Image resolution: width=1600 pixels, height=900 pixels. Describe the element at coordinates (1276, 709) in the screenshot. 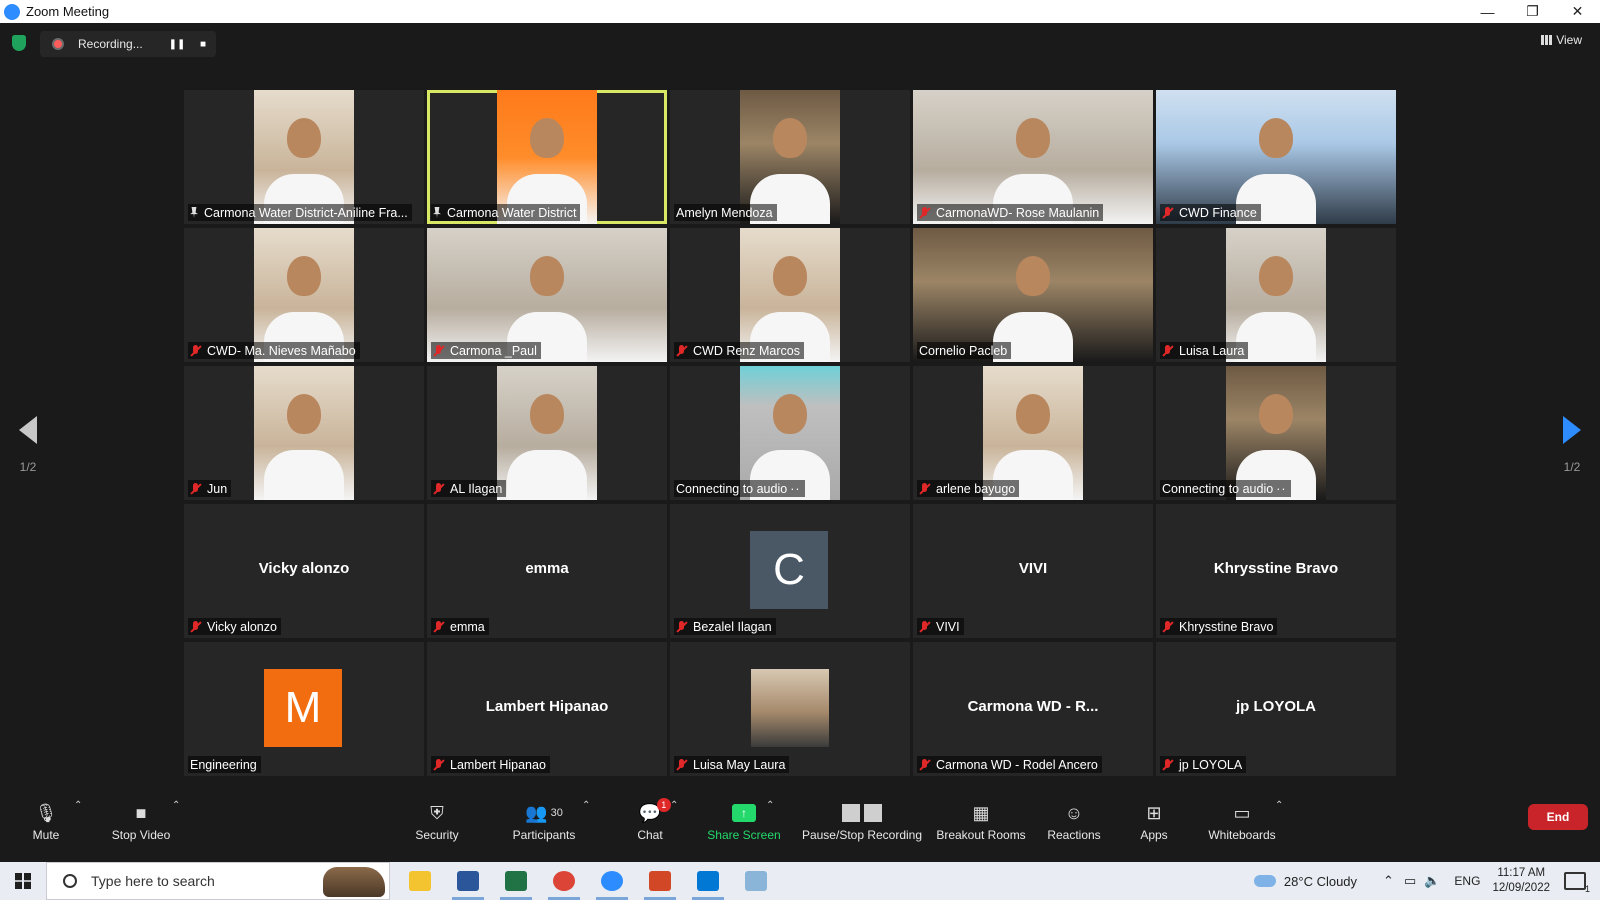

I see `participant-tile: jp LOYOLA jp LOYOLA` at that location.